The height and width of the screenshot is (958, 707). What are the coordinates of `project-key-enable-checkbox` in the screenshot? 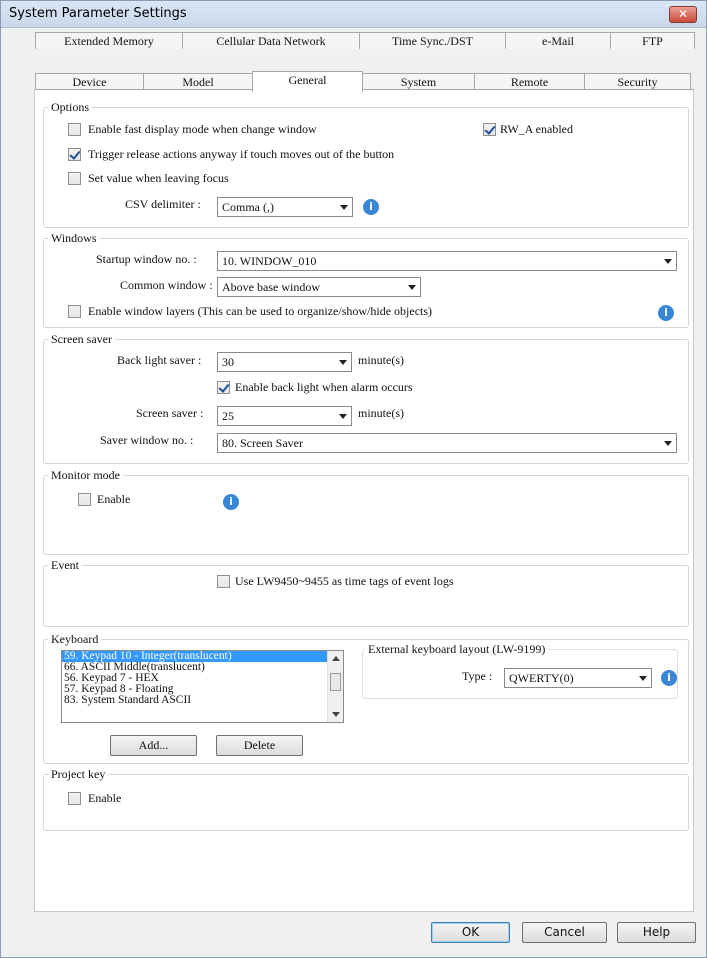 It's located at (74, 798).